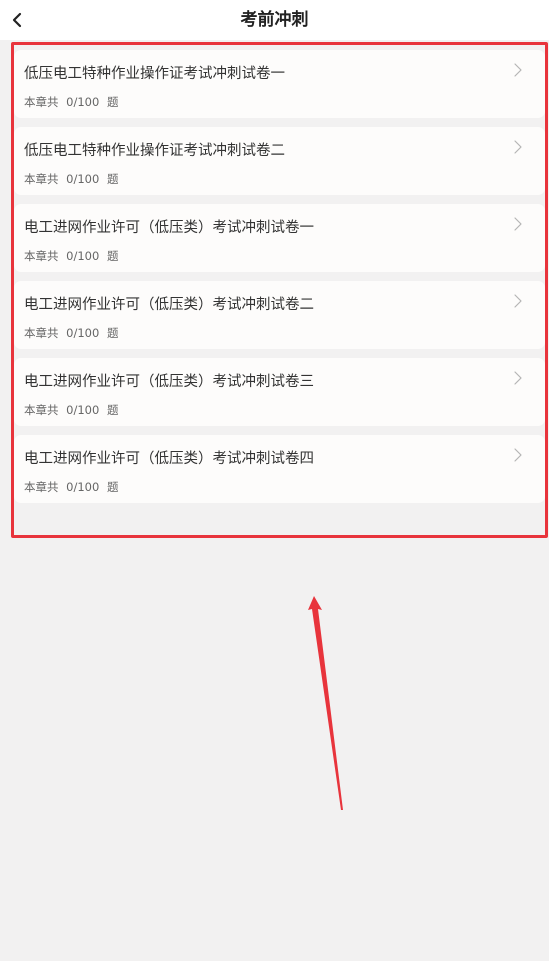  Describe the element at coordinates (325, 703) in the screenshot. I see `annotation-arrow-icon` at that location.